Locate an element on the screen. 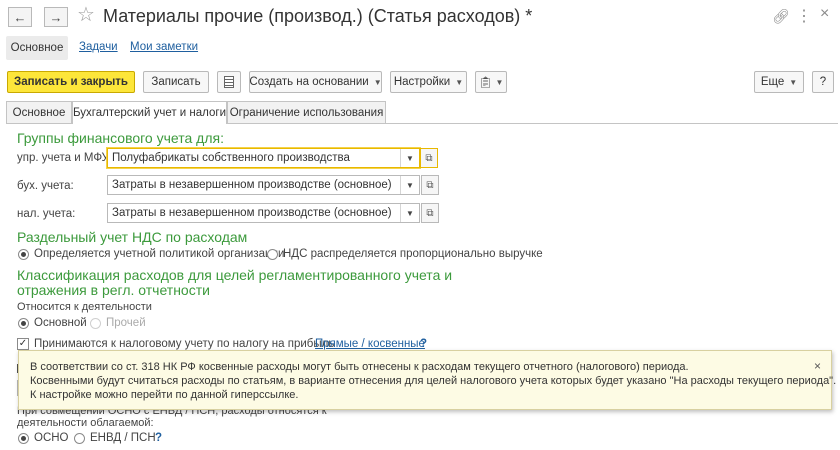 The height and width of the screenshot is (450, 840). vat-option-proportional-radio is located at coordinates (272, 254).